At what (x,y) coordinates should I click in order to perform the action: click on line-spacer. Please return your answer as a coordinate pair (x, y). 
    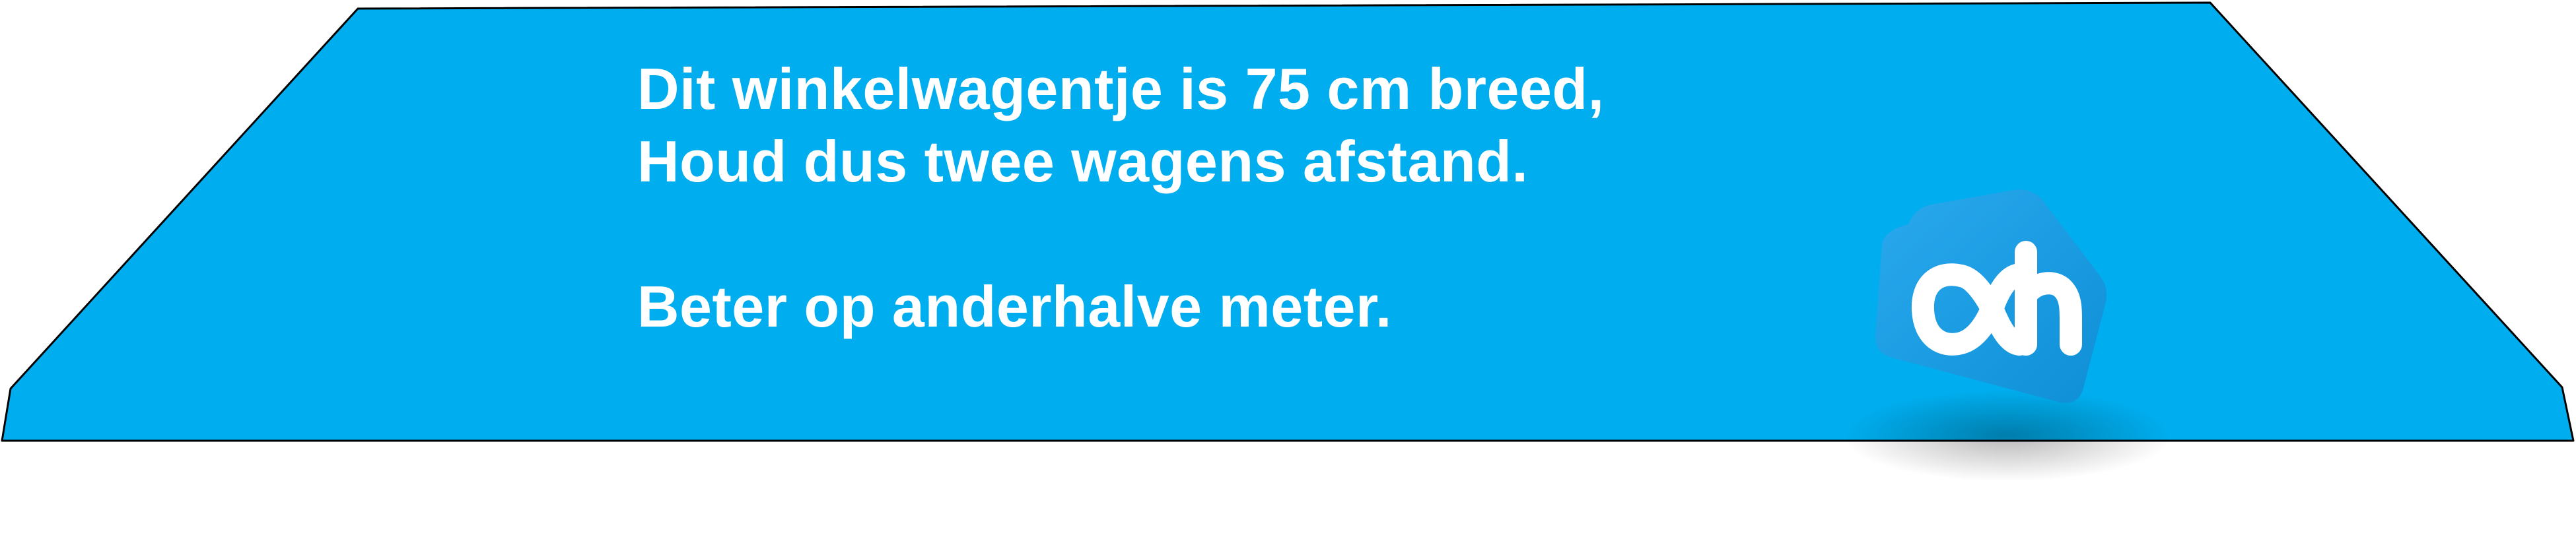
    Looking at the image, I should click on (1121, 234).